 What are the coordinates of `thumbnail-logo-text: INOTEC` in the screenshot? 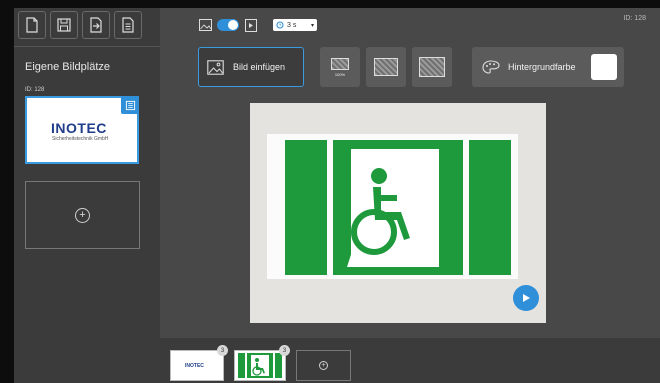 It's located at (194, 366).